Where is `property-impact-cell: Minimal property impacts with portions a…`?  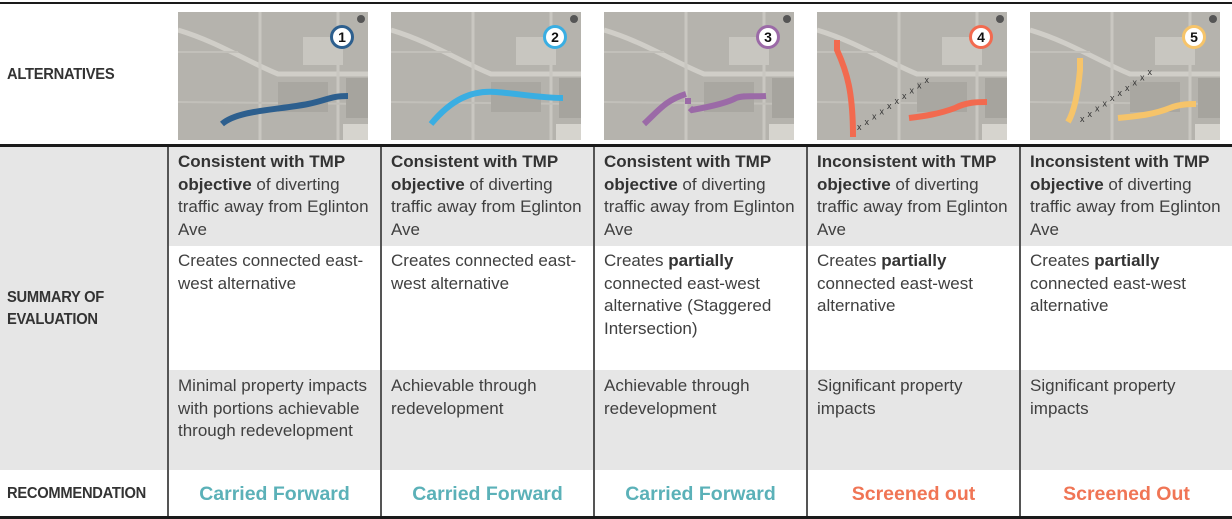
property-impact-cell: Minimal property impacts with portions a… is located at coordinates (272, 408).